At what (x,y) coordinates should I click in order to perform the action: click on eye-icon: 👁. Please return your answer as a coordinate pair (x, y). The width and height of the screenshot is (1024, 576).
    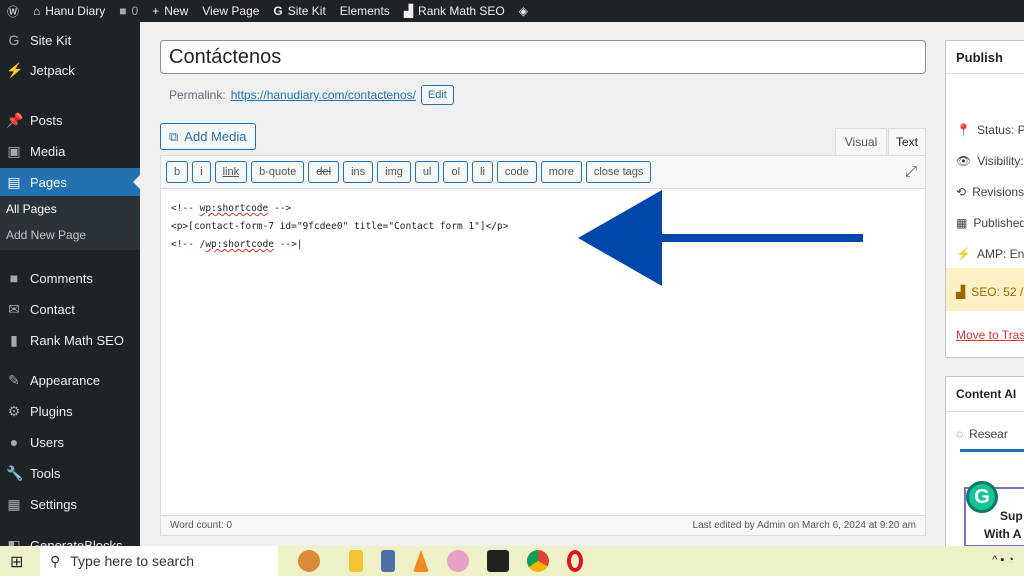
    Looking at the image, I should click on (964, 161).